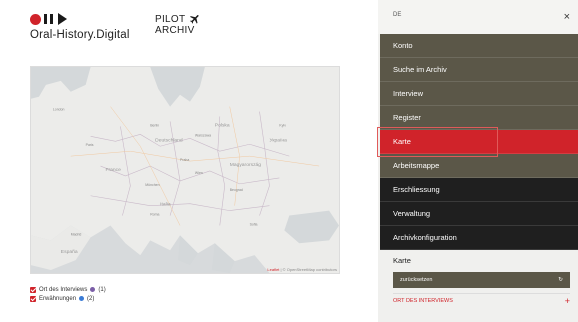 Image resolution: width=578 pixels, height=322 pixels. Describe the element at coordinates (278, 140) in the screenshot. I see `svg-text: Україна` at that location.